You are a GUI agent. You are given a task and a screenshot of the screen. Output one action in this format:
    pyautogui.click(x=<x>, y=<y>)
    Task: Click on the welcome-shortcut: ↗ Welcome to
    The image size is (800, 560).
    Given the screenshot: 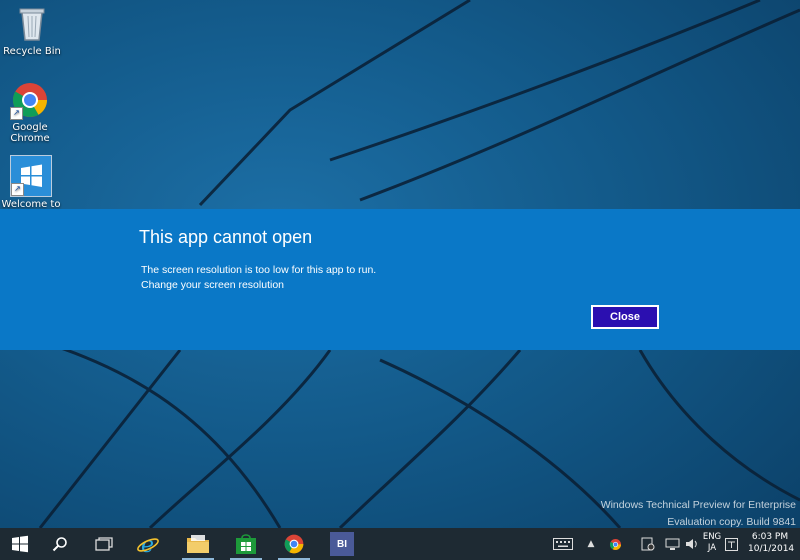 What is the action you would take?
    pyautogui.click(x=31, y=182)
    